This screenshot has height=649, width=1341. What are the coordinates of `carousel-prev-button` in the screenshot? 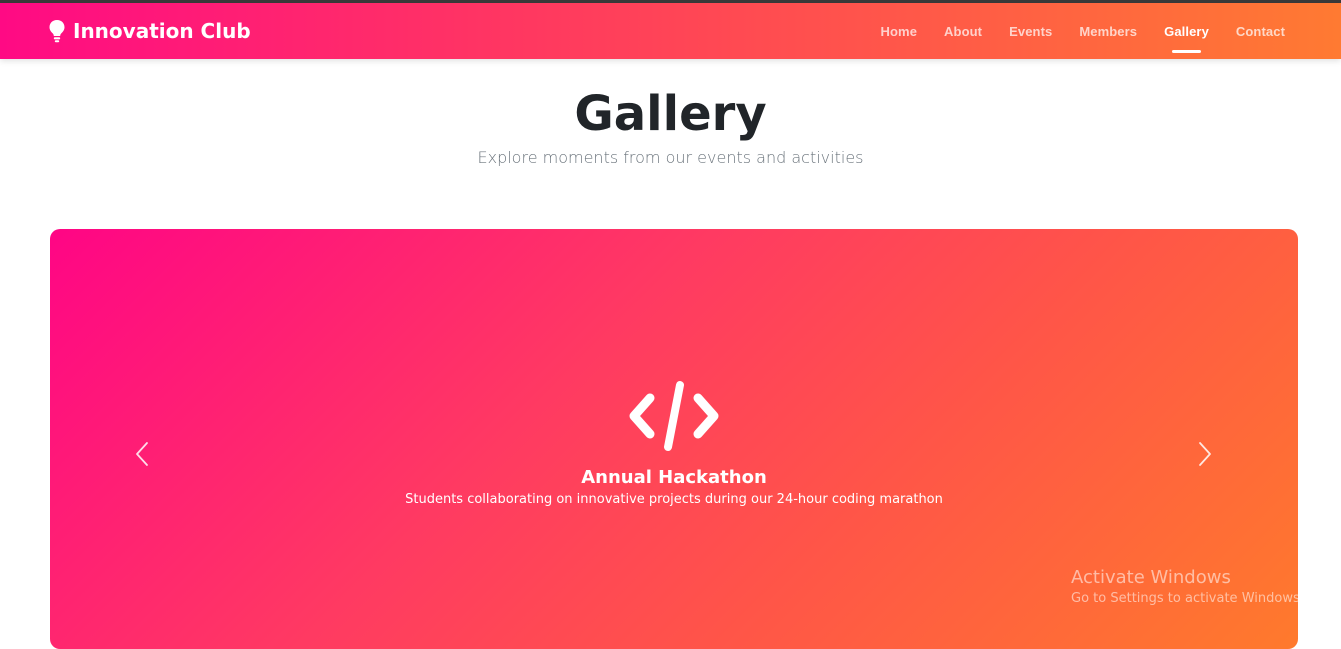 It's located at (143, 454).